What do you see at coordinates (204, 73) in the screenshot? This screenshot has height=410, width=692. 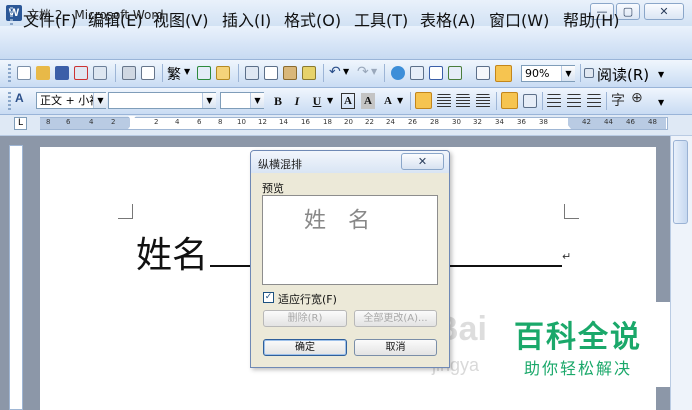 I see `spelling-check-icon` at bounding box center [204, 73].